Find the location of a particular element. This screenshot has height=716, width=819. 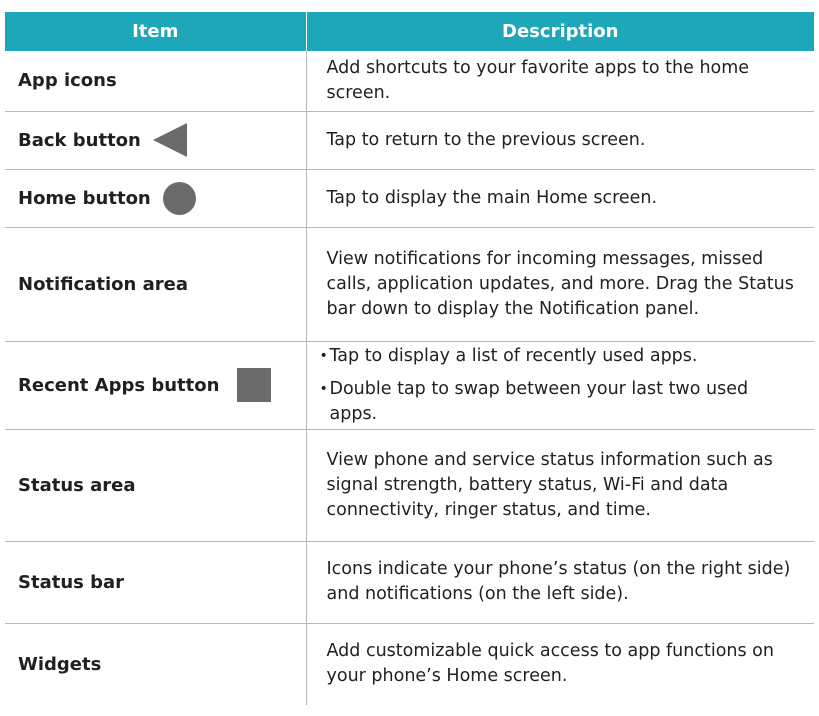

item-cell: Status bar is located at coordinates (156, 582).